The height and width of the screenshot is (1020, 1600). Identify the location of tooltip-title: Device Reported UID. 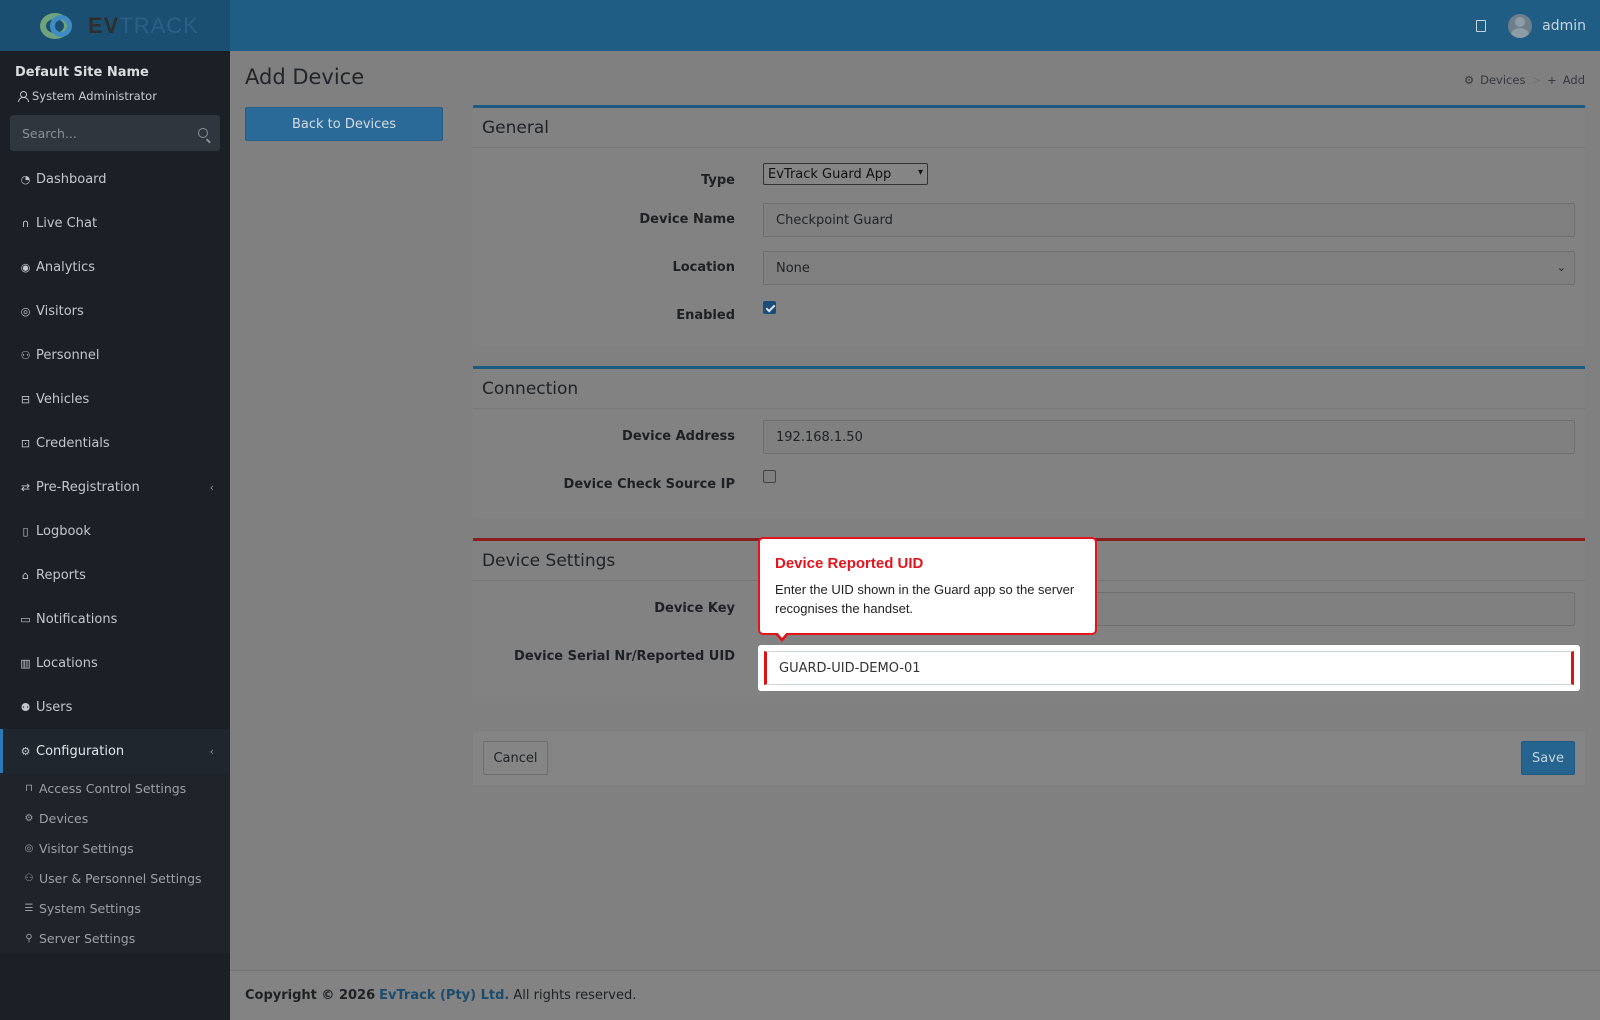
(849, 563).